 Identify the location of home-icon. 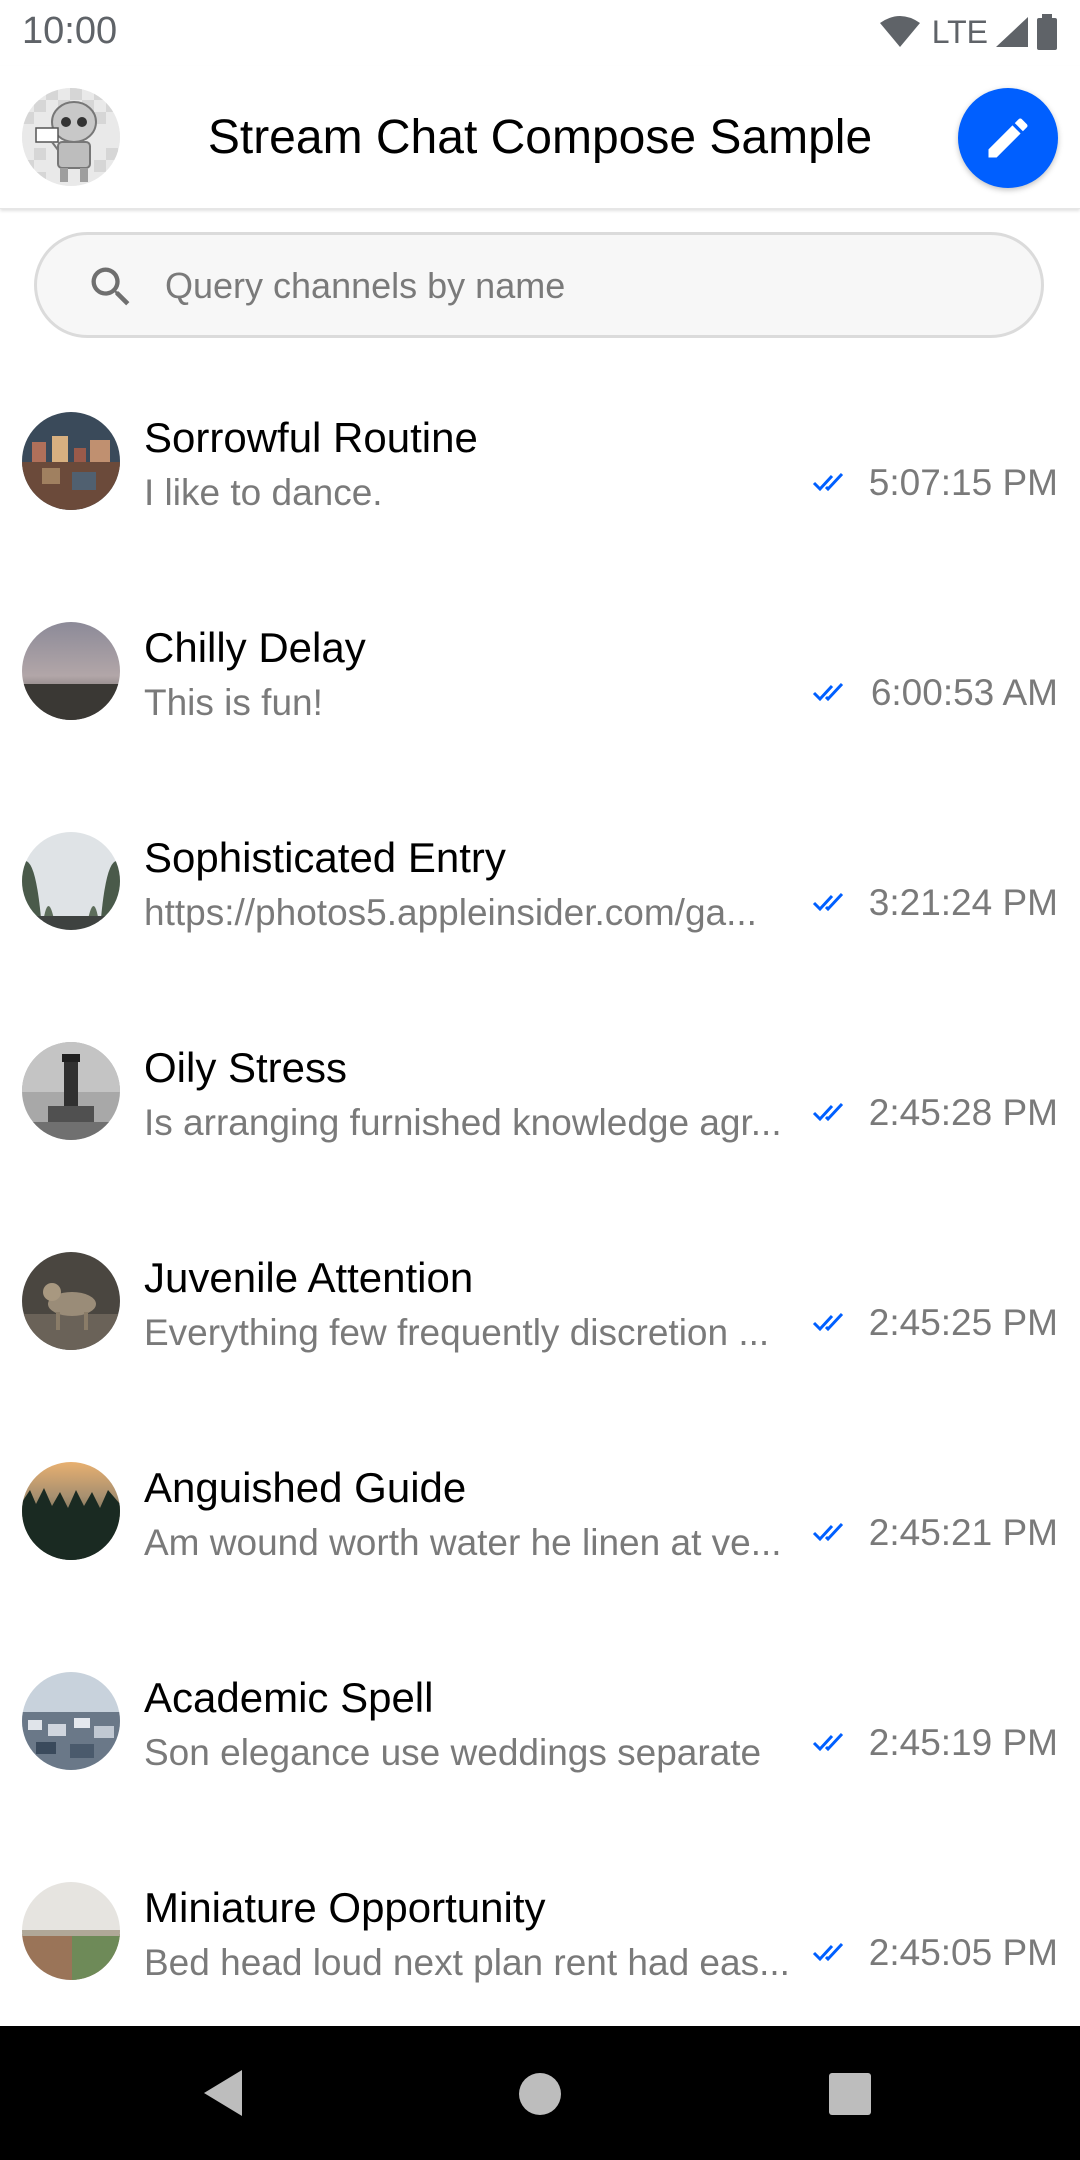
(540, 2094).